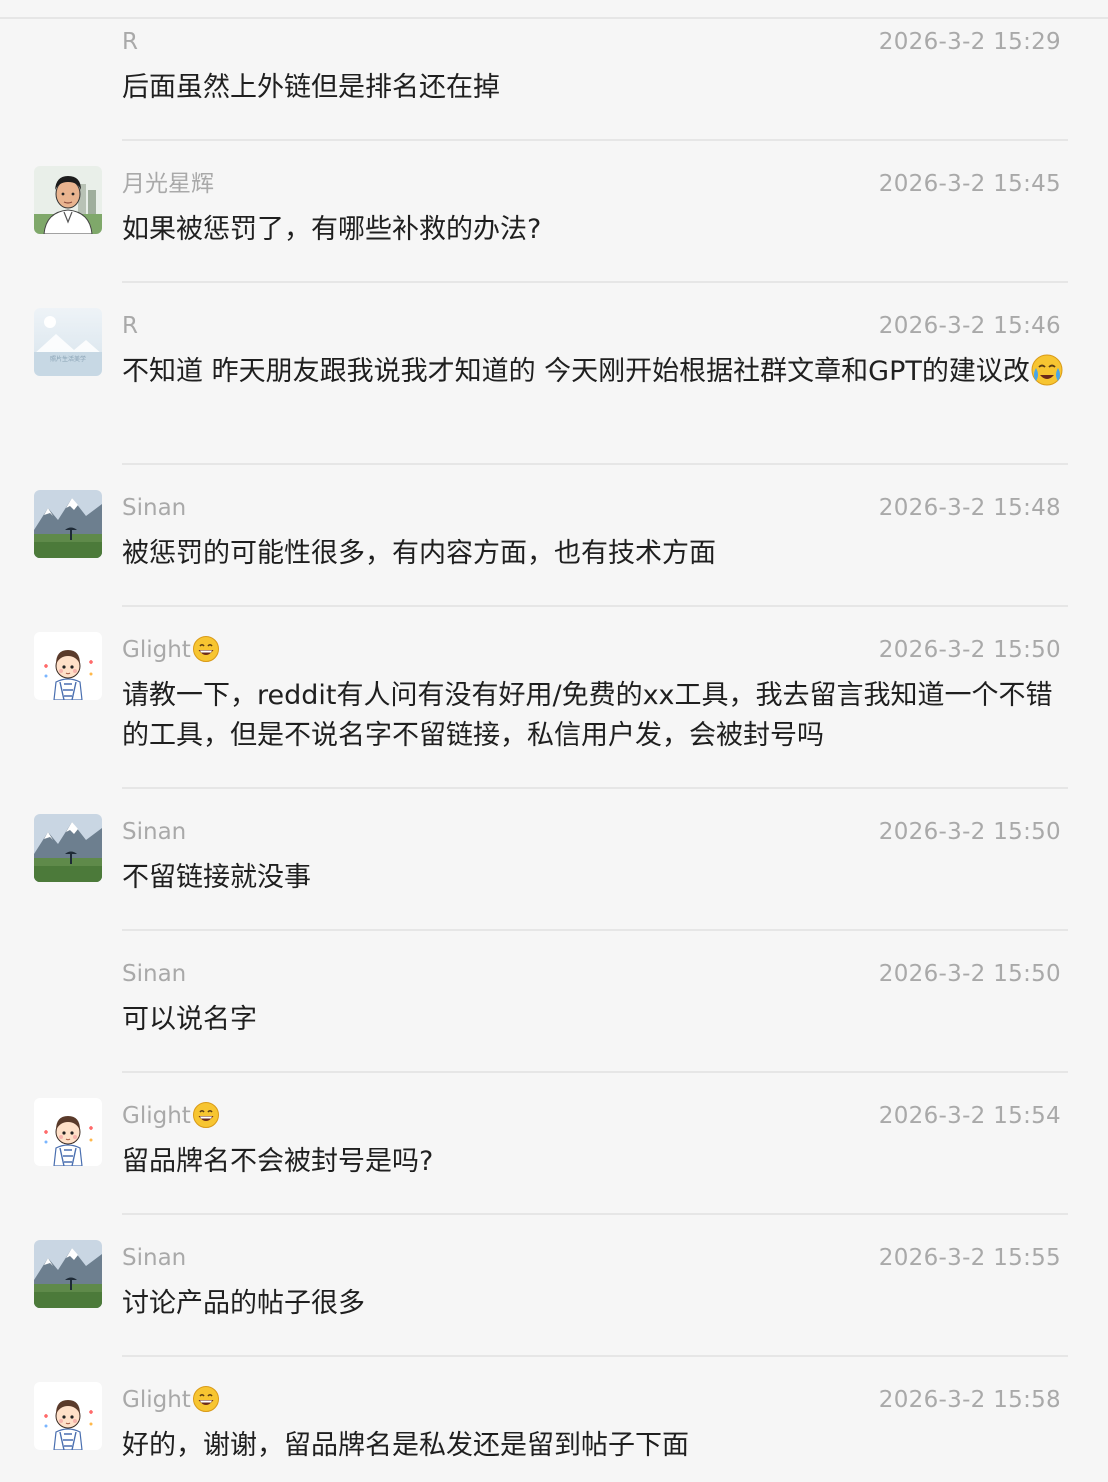 Image resolution: width=1108 pixels, height=1482 pixels. I want to click on message-timestamp: 2026-3-2 15:55, so click(969, 1258).